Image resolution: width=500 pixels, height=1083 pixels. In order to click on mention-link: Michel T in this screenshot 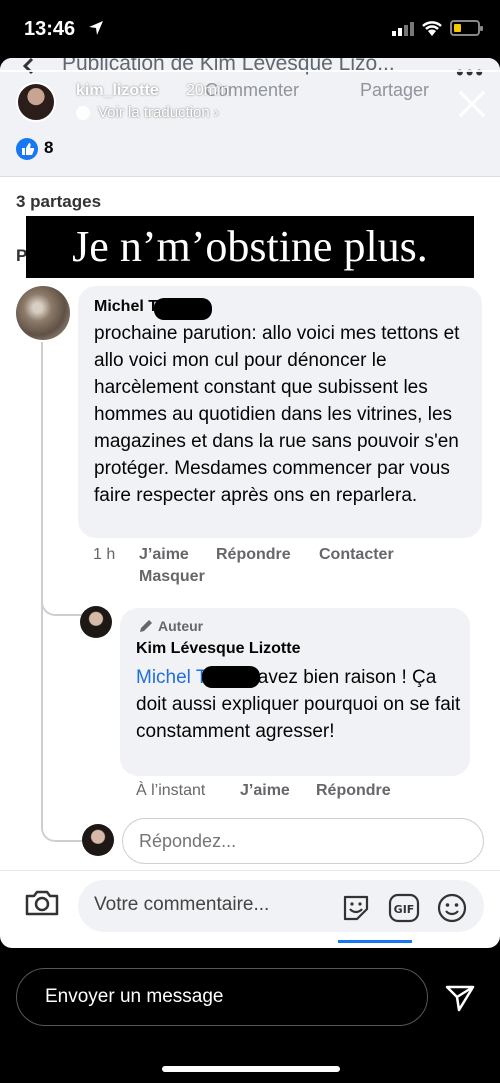, I will do `click(171, 677)`.